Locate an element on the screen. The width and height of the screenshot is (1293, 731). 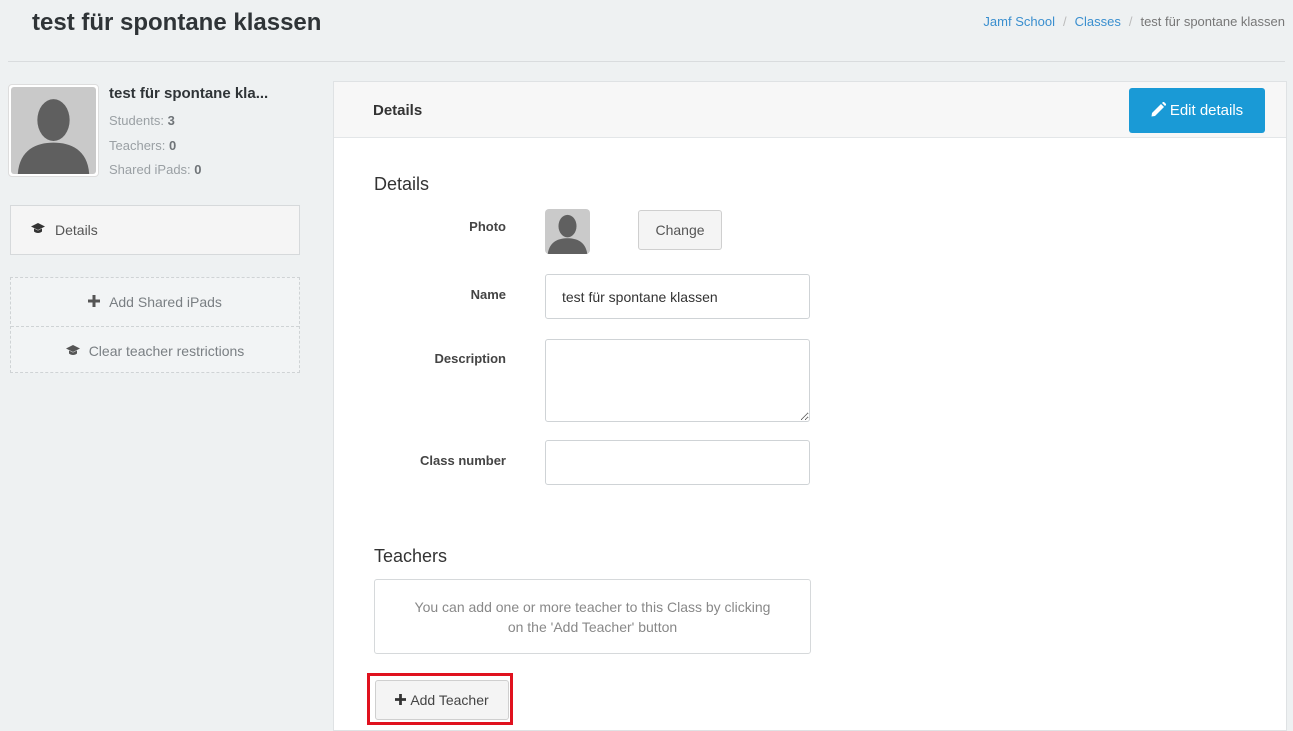
details-section-title: Details is located at coordinates (402, 184).